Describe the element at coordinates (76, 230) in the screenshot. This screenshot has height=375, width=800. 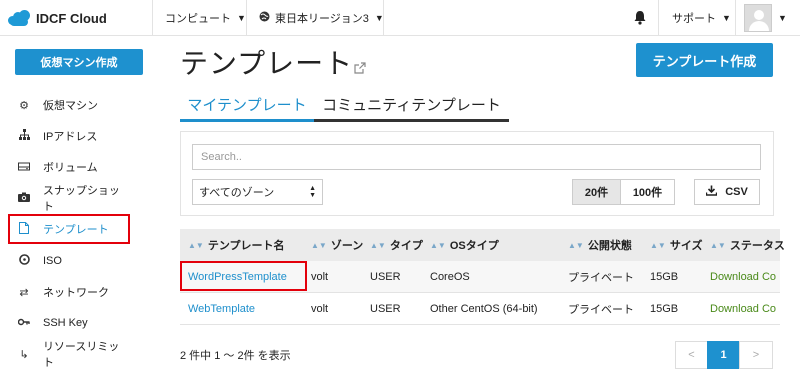
I see `sidebar-item-label: テンプレート` at that location.